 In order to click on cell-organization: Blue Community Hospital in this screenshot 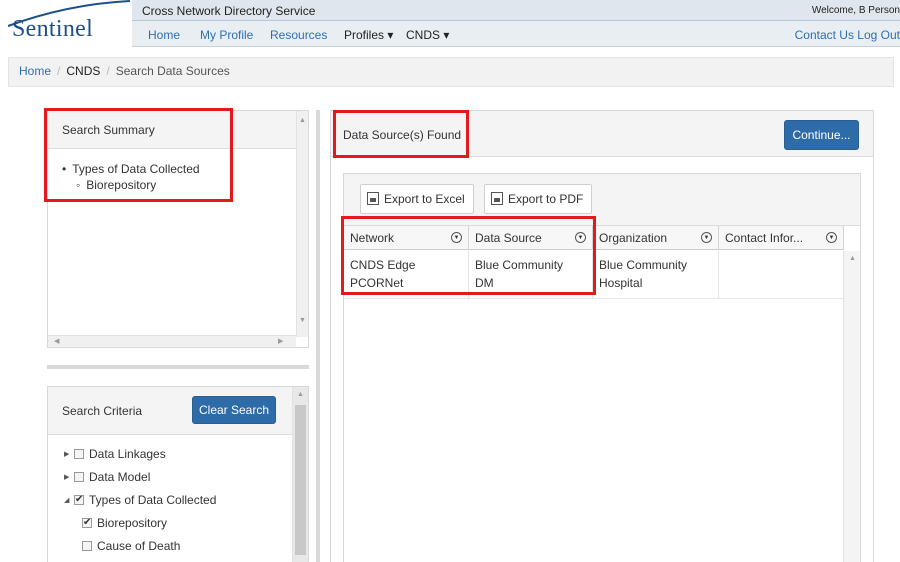, I will do `click(656, 275)`.